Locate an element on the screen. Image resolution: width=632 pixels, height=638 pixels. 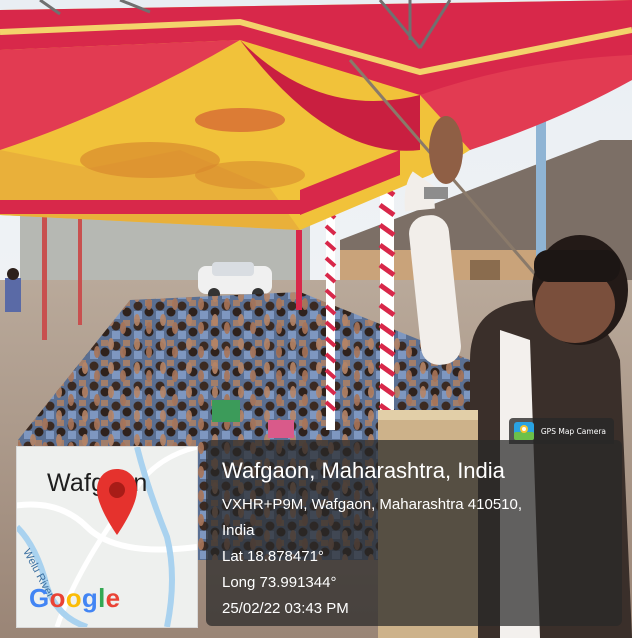
address-line-1: VXHR+P9M, Wafgaon, Maharashtra 410510, is located at coordinates (372, 504).